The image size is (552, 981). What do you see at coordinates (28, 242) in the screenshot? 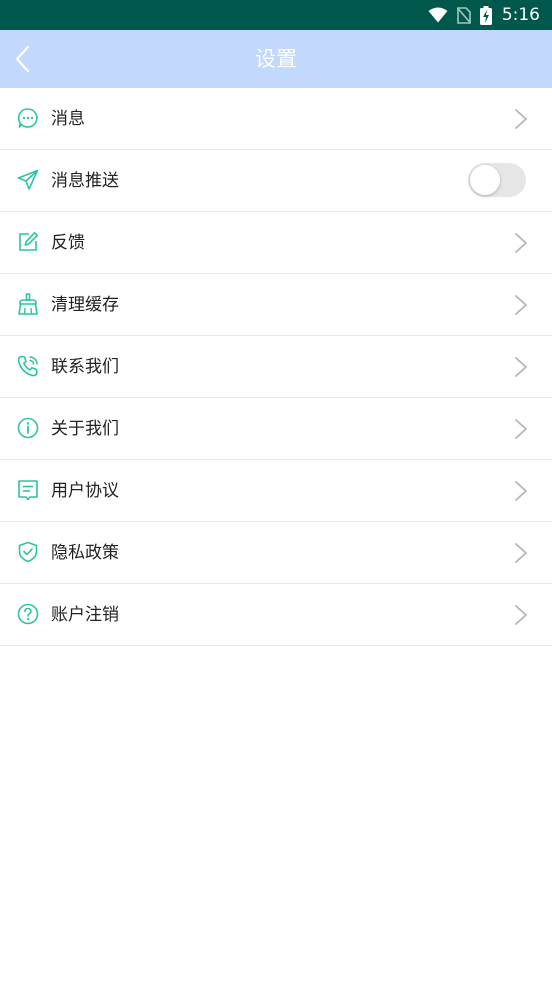
I see `edit-icon` at bounding box center [28, 242].